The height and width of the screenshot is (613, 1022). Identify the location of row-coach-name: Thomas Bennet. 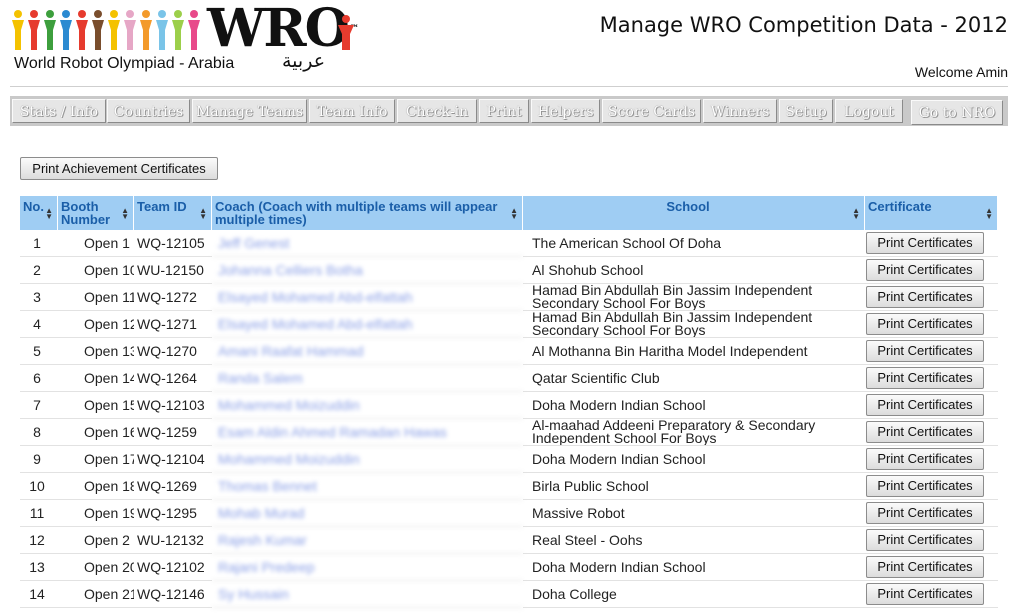
(367, 486).